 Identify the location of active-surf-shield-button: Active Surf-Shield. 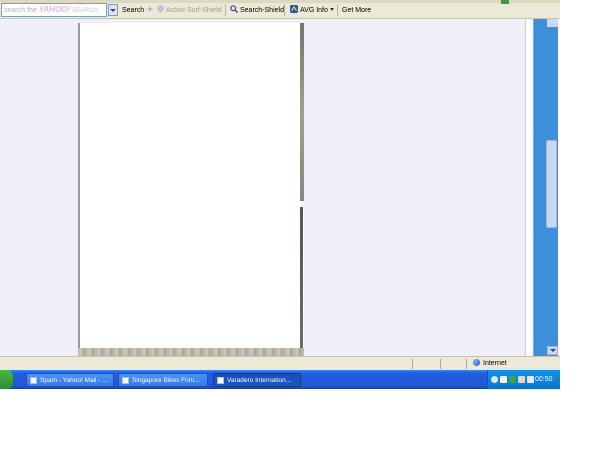
(189, 10).